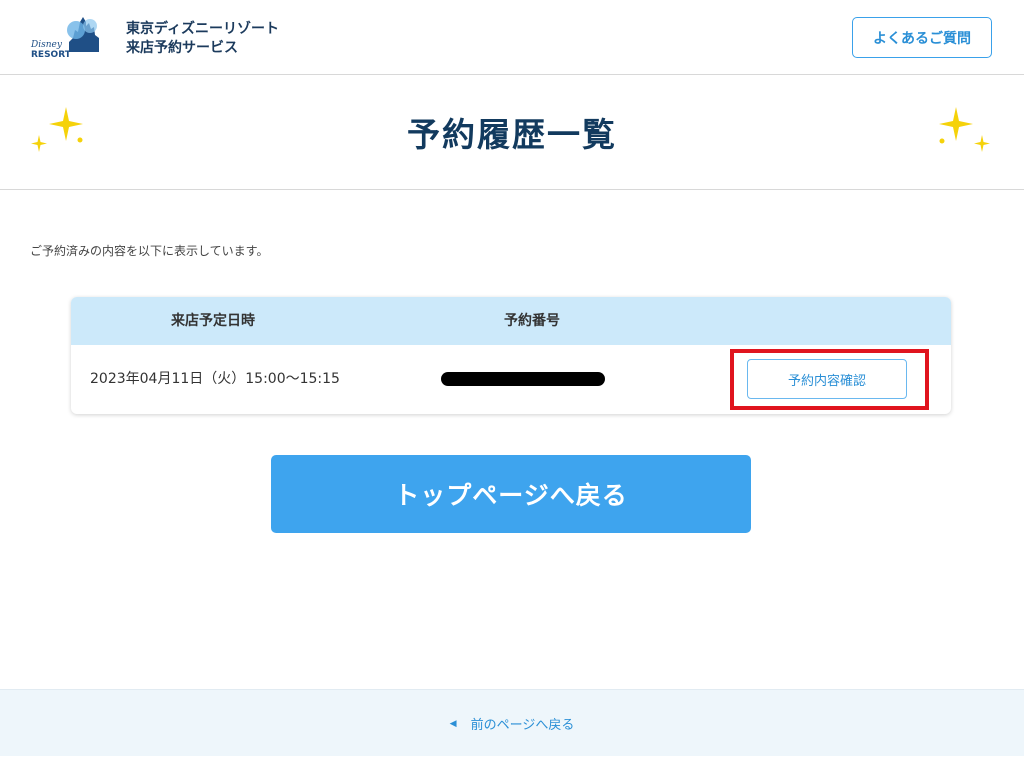 The height and width of the screenshot is (757, 1024). I want to click on sparkle-right-icon, so click(964, 129).